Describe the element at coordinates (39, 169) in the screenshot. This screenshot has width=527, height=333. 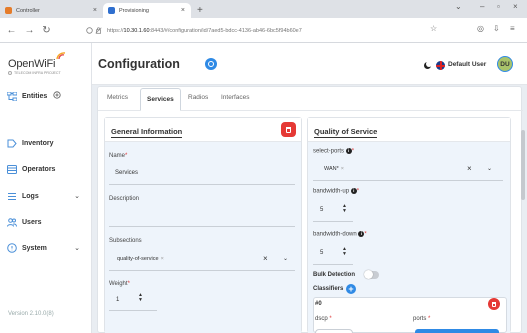
I see `sidebar-item-label: Operators` at that location.